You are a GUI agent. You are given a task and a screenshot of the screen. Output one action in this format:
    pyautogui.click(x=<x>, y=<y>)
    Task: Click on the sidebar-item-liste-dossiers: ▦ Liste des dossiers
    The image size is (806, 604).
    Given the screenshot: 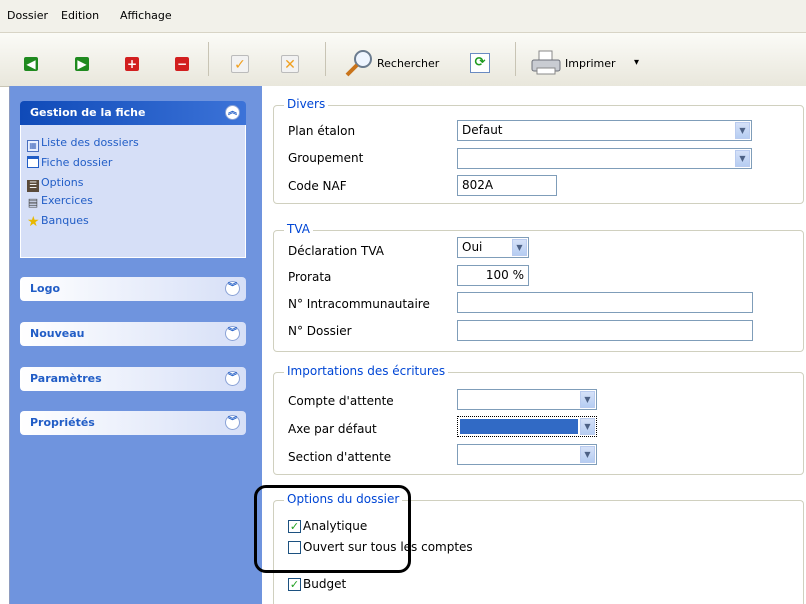 What is the action you would take?
    pyautogui.click(x=83, y=144)
    